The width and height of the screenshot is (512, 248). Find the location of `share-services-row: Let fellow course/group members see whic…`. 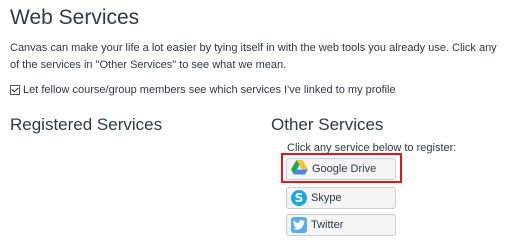

share-services-row: Let fellow course/group members see whic… is located at coordinates (203, 90).